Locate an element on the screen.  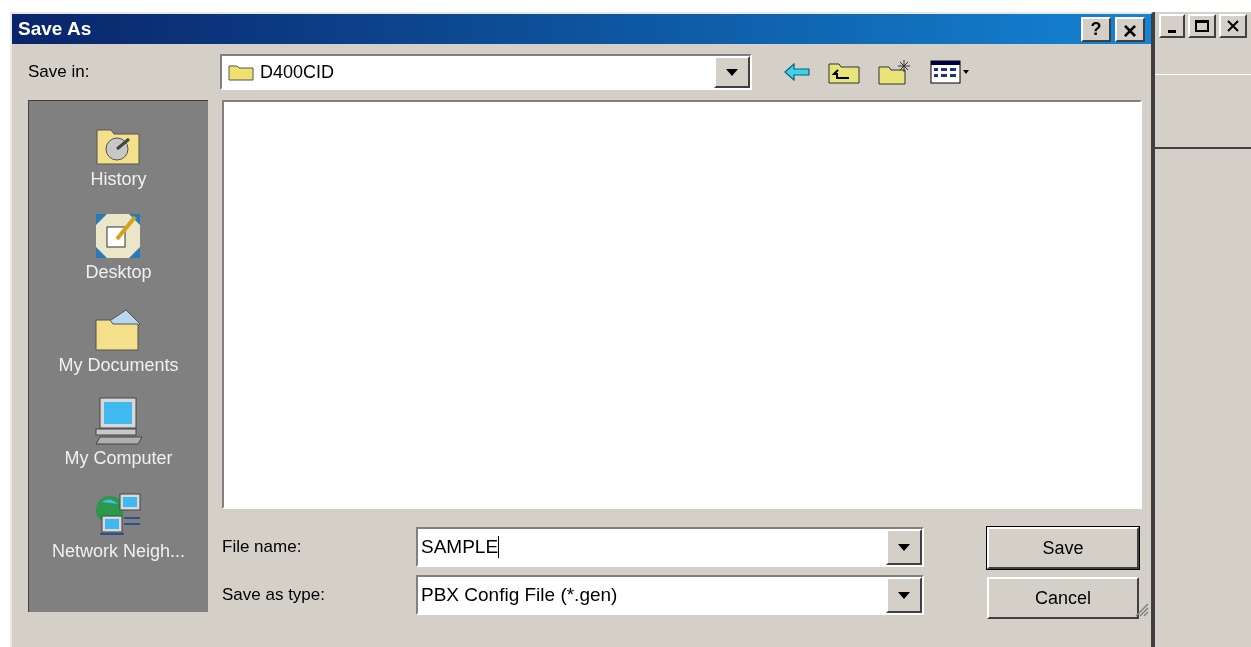
folder-icon is located at coordinates (241, 72).